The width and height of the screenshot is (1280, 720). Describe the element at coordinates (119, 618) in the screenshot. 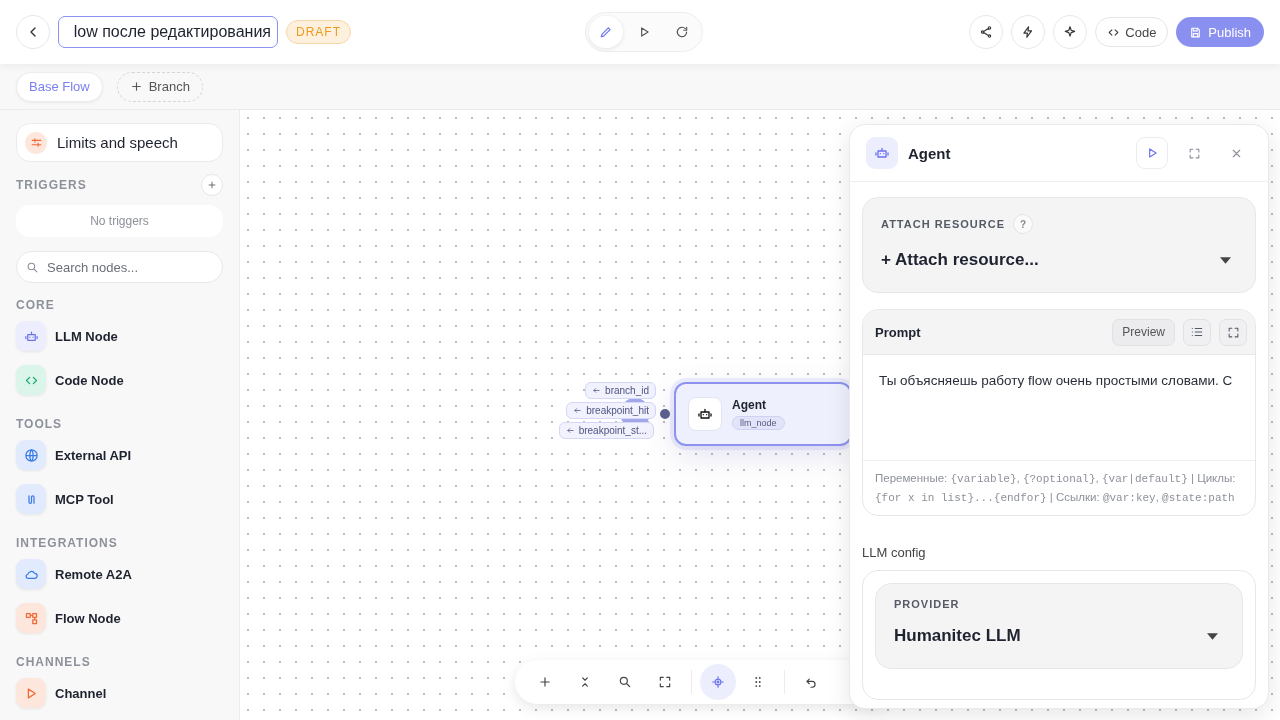

I see `node-palette-item: Flow Node` at that location.